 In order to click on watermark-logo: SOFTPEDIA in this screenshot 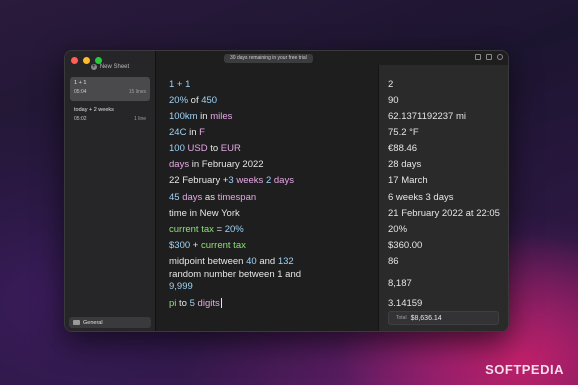, I will do `click(524, 369)`.